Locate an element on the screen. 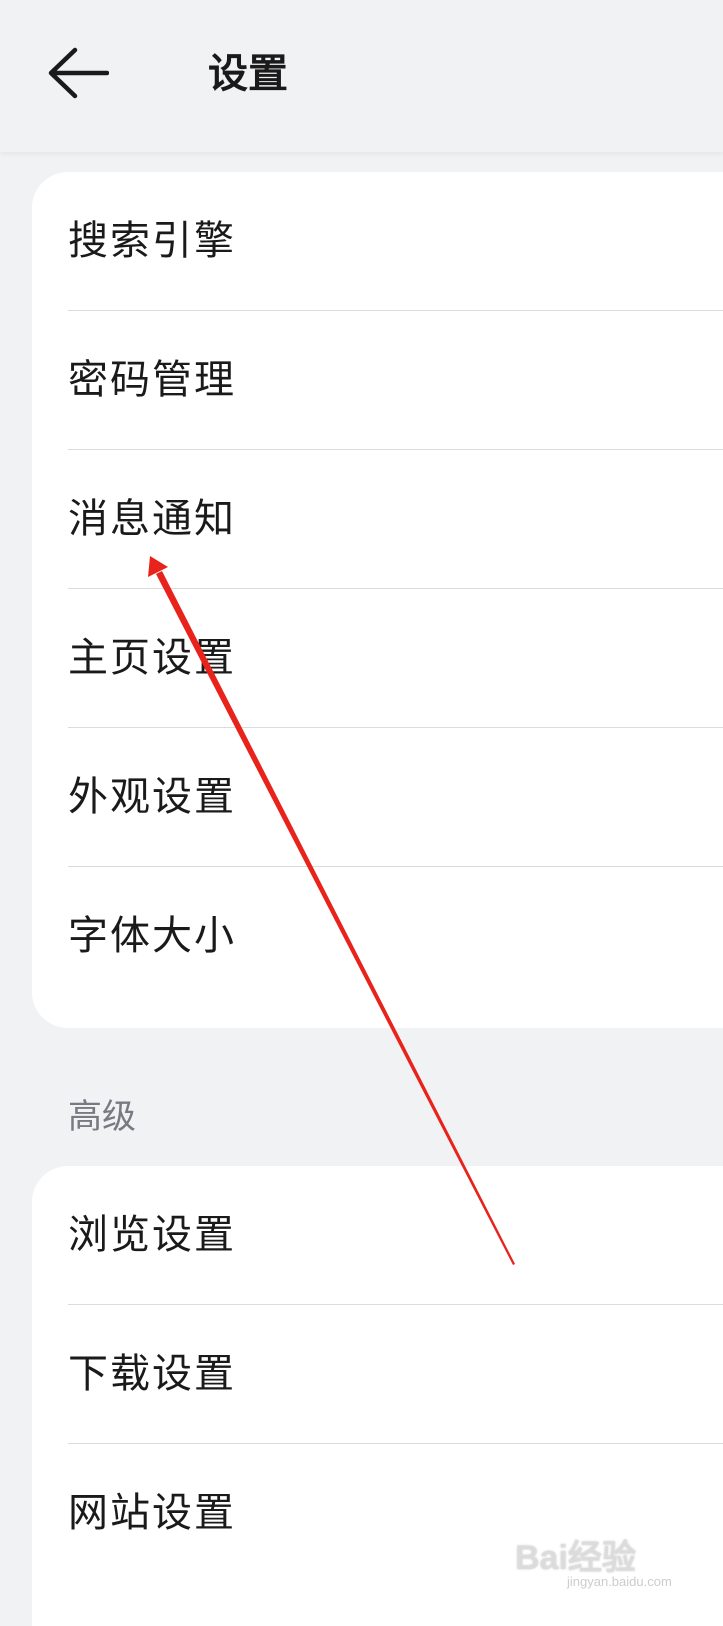 This screenshot has height=1626, width=723. back-button is located at coordinates (78, 73).